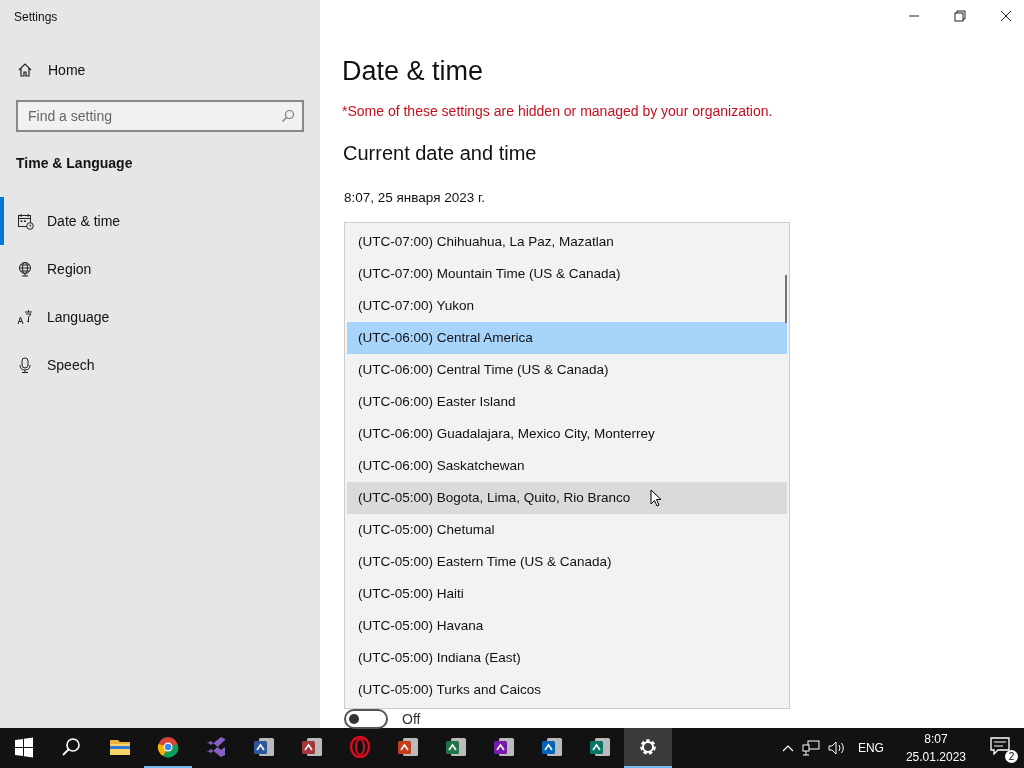 The height and width of the screenshot is (768, 1024). What do you see at coordinates (25, 221) in the screenshot?
I see `calendar-clock-icon` at bounding box center [25, 221].